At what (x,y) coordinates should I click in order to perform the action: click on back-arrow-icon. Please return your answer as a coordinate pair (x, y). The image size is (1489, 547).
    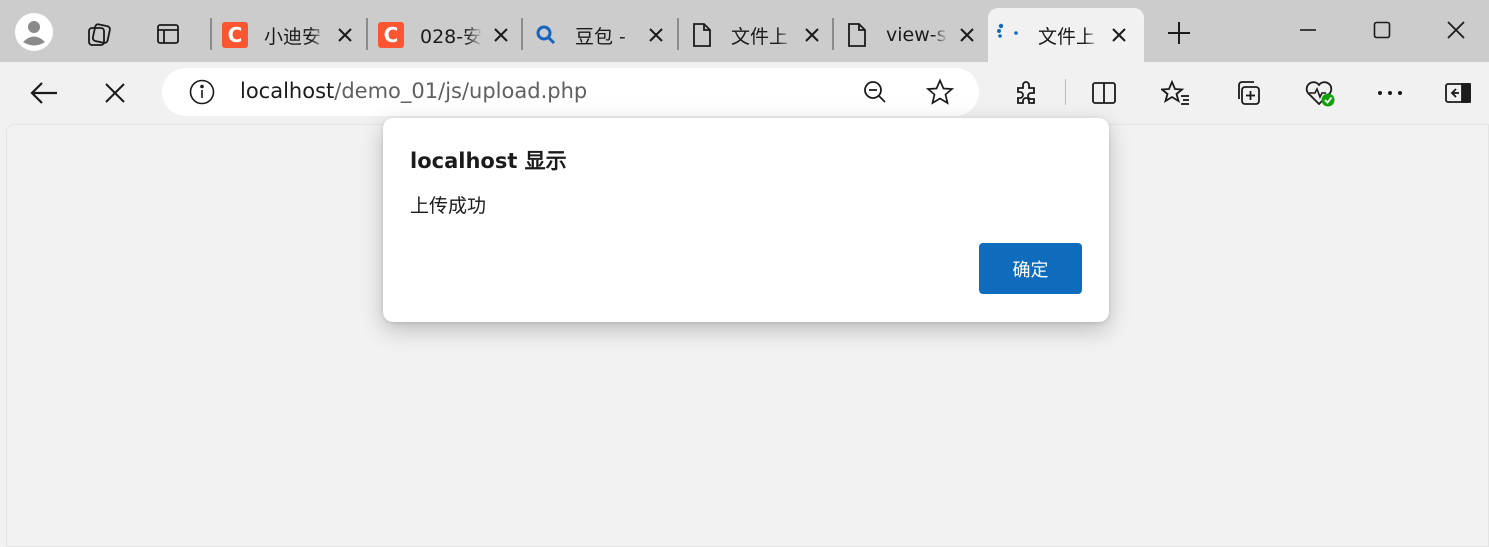
    Looking at the image, I should click on (43, 93).